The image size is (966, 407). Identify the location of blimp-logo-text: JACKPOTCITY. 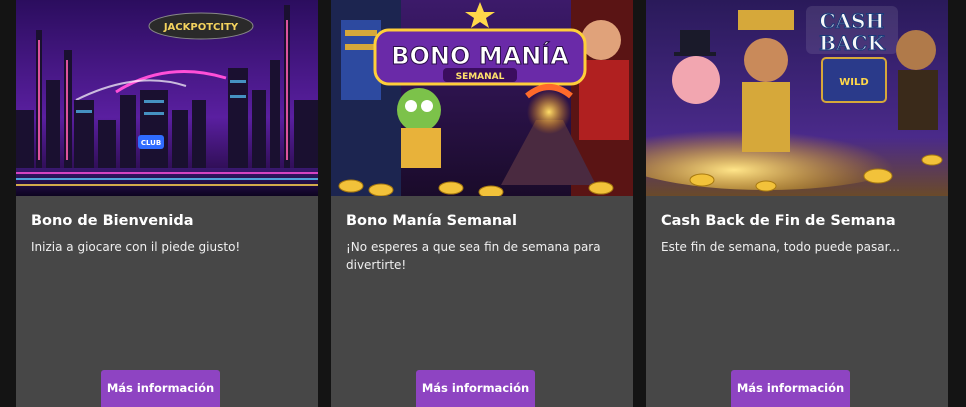
(201, 27).